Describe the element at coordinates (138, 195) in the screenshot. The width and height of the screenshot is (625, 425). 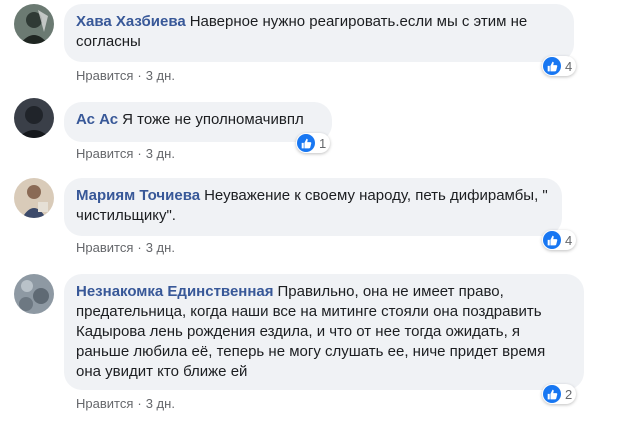
I see `comment-author: Мариям Точиева` at that location.